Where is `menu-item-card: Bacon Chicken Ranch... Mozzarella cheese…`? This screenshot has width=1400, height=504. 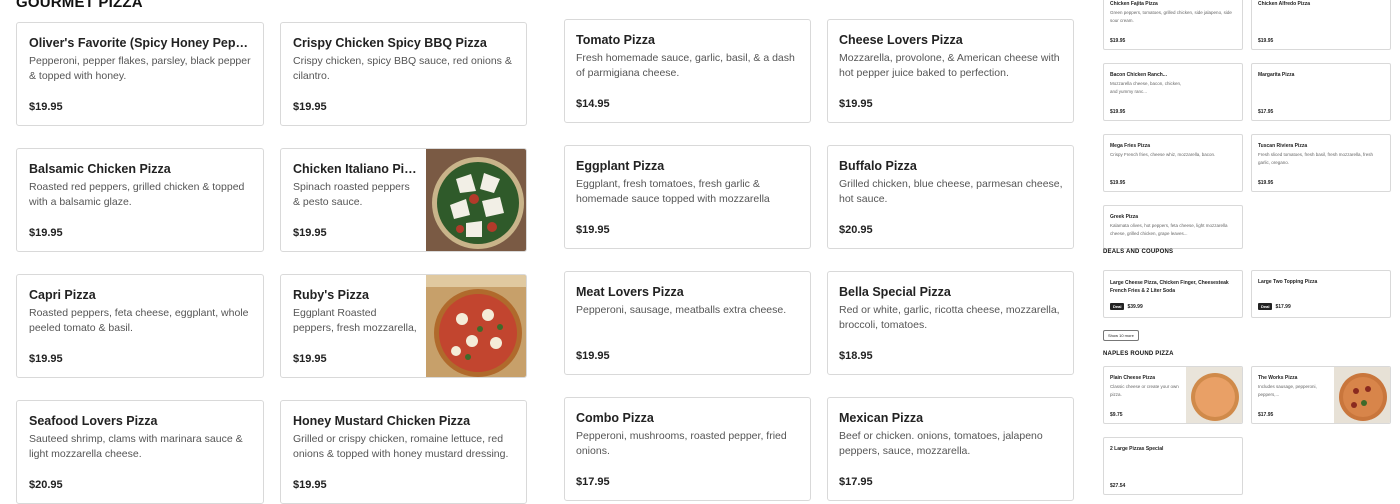
menu-item-card: Bacon Chicken Ranch... Mozzarella cheese… is located at coordinates (1173, 92).